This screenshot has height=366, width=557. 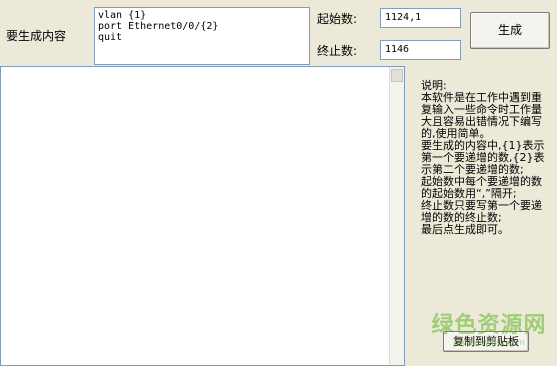 I want to click on template-label: 要生成内容, so click(x=36, y=36).